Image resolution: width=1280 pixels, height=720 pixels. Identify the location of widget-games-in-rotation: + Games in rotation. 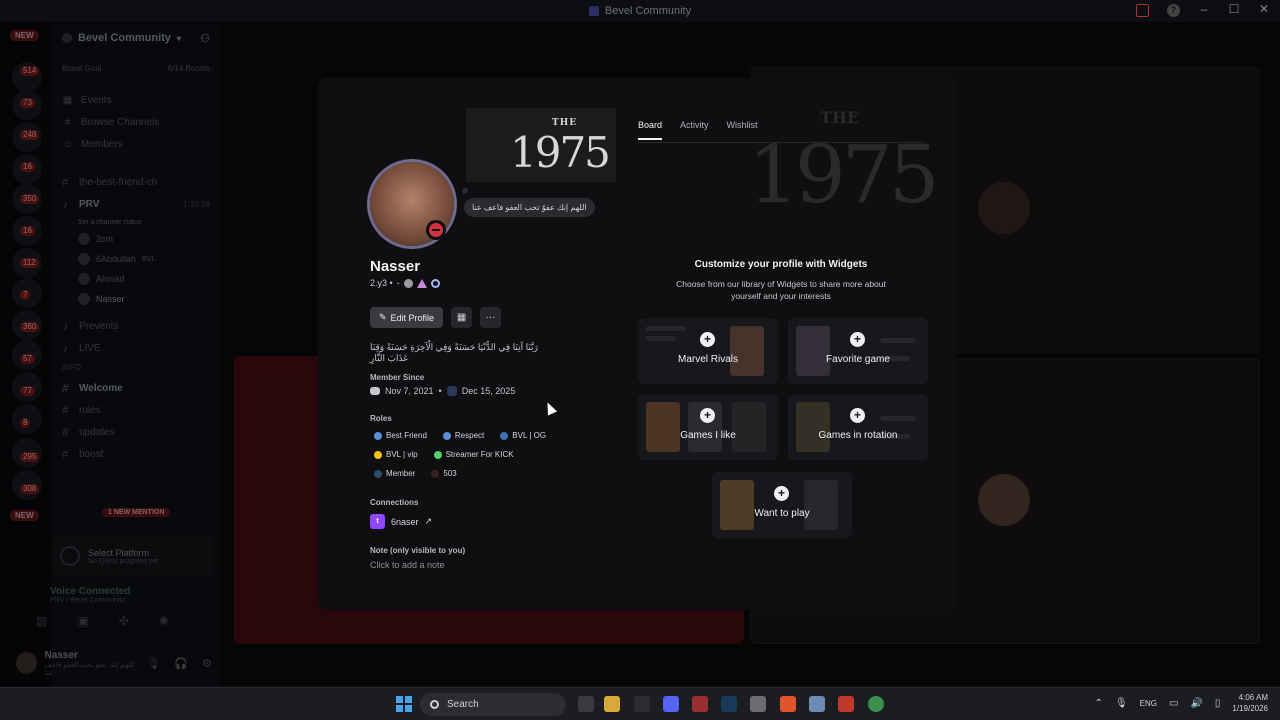
(858, 427).